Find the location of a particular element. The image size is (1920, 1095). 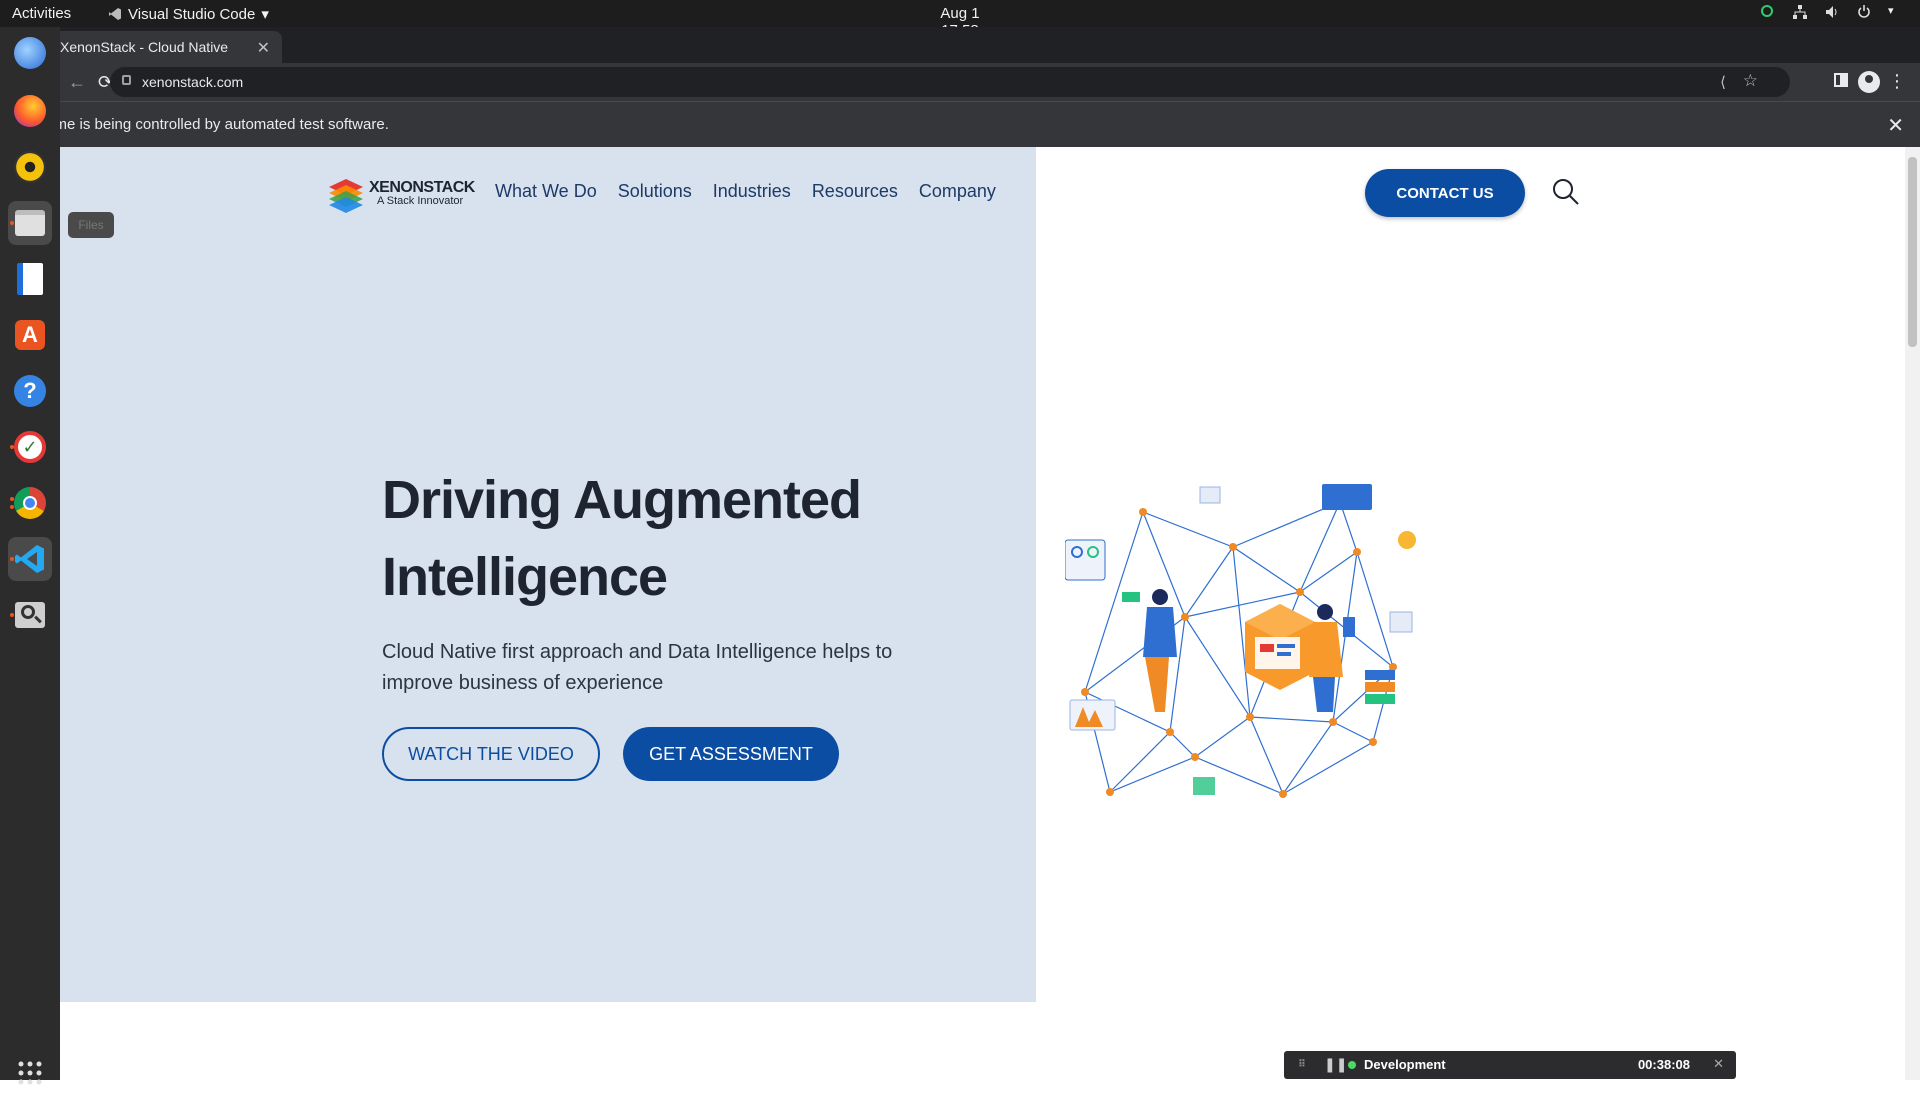

files-icon is located at coordinates (30, 223).